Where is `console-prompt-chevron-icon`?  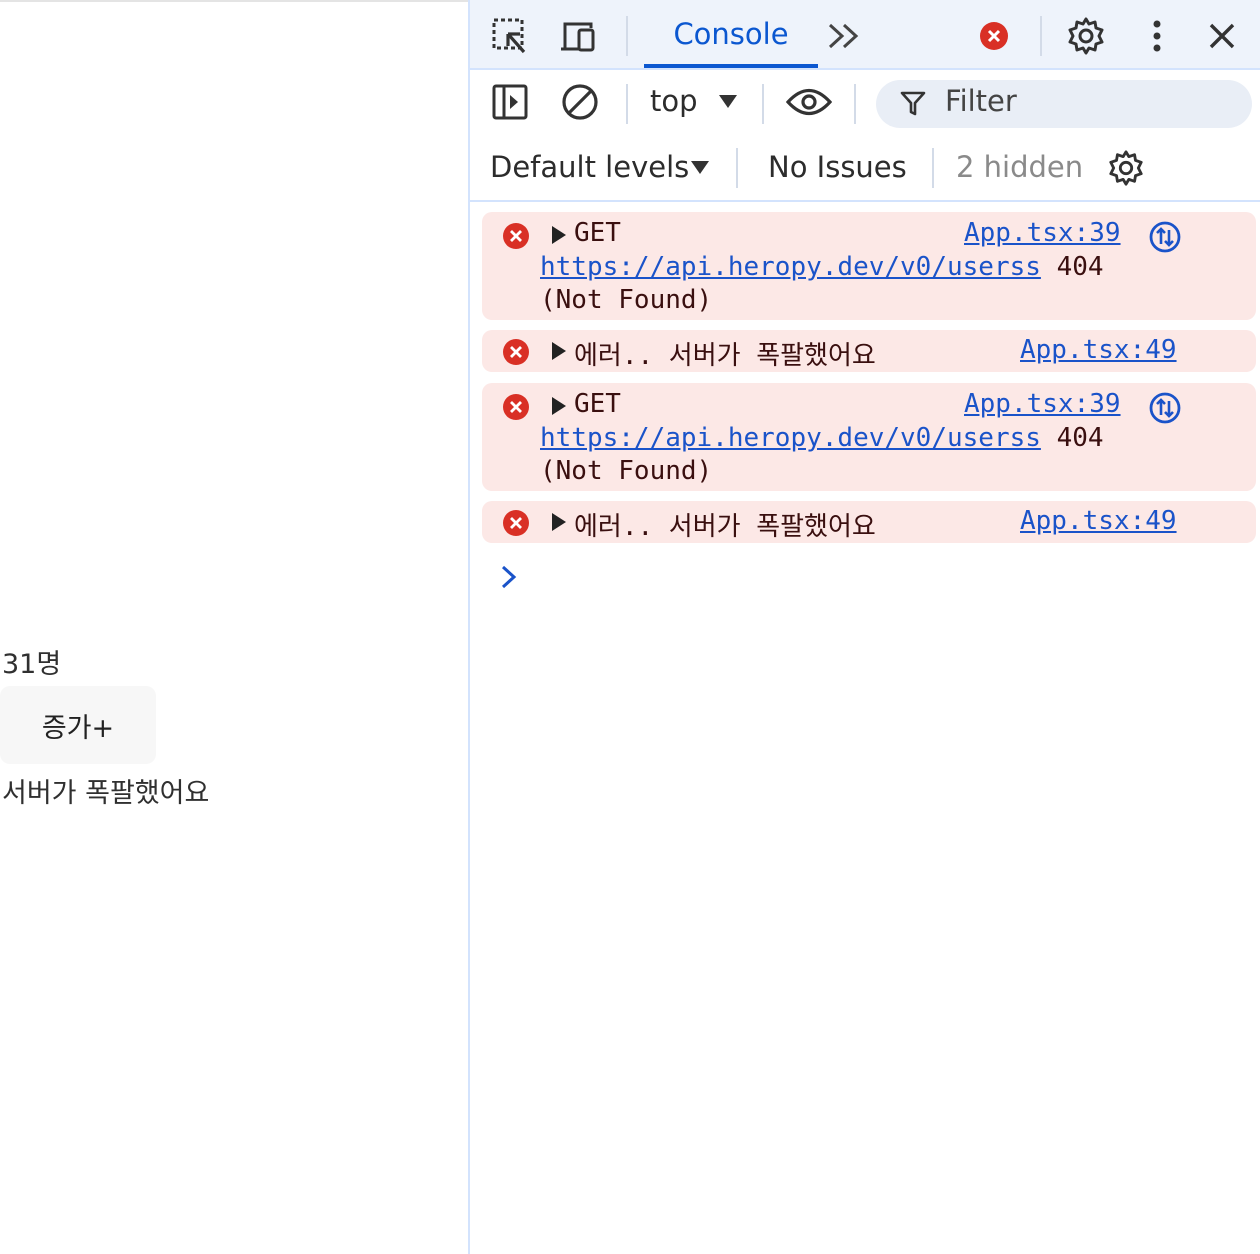 console-prompt-chevron-icon is located at coordinates (509, 579).